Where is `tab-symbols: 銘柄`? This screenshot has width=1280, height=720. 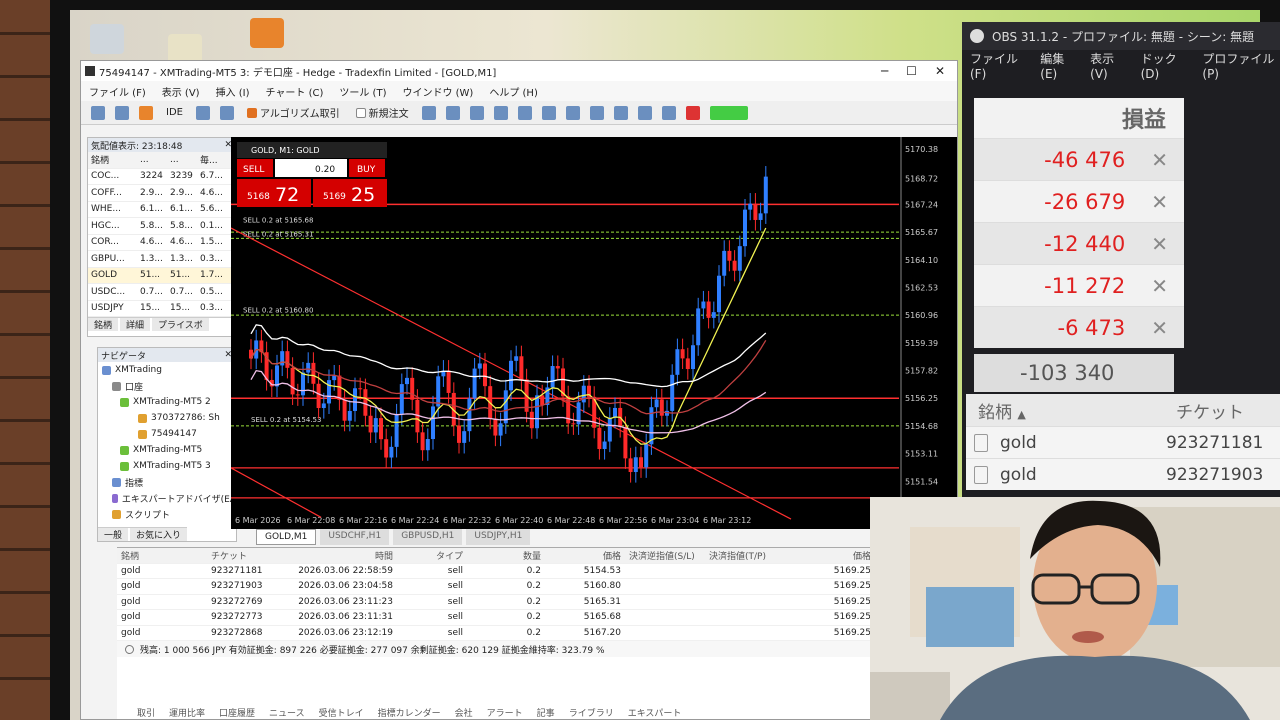
tab-symbols: 銘柄 is located at coordinates (103, 324).